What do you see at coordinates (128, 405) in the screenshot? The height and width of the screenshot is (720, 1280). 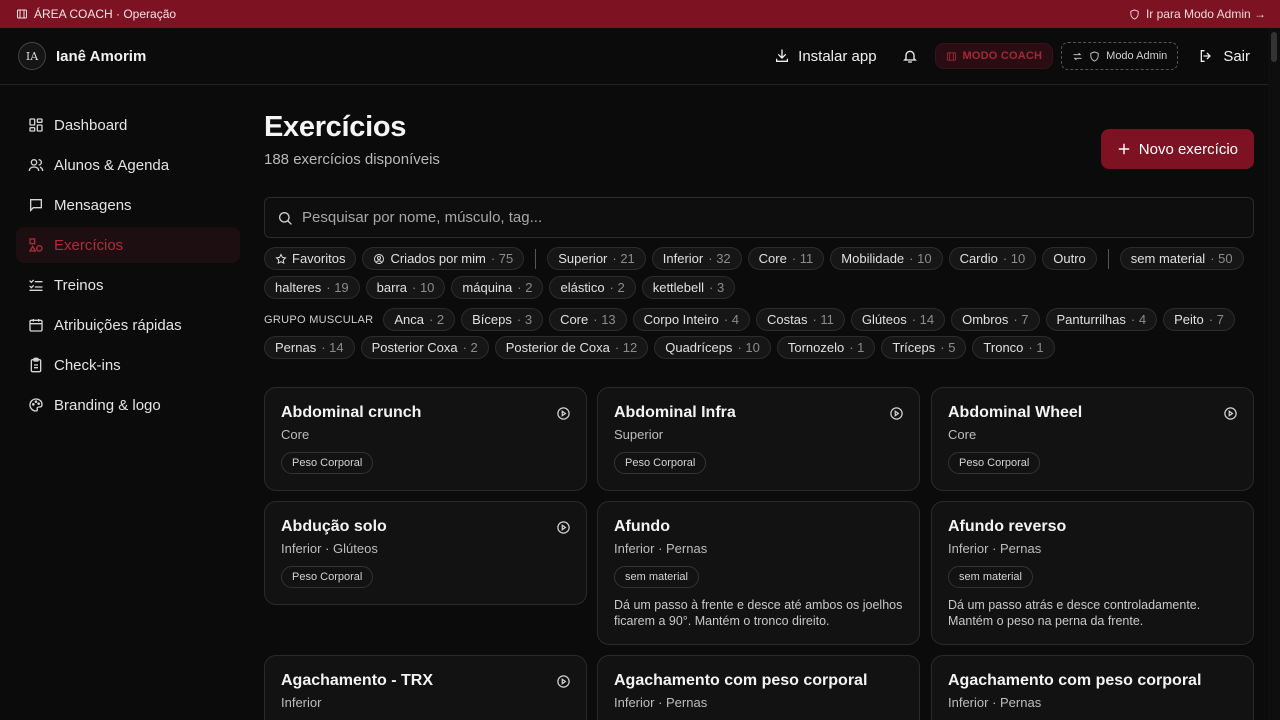 I see `sidebar-item-branding: Branding & logo` at bounding box center [128, 405].